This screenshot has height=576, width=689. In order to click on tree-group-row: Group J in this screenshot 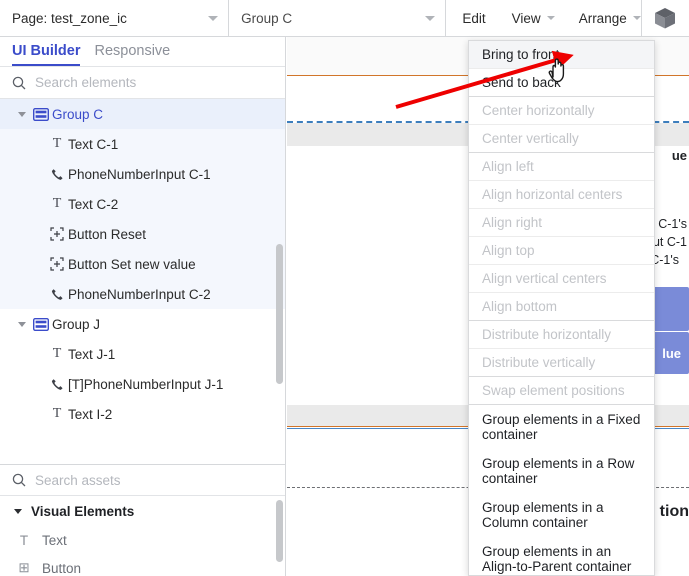, I will do `click(142, 324)`.